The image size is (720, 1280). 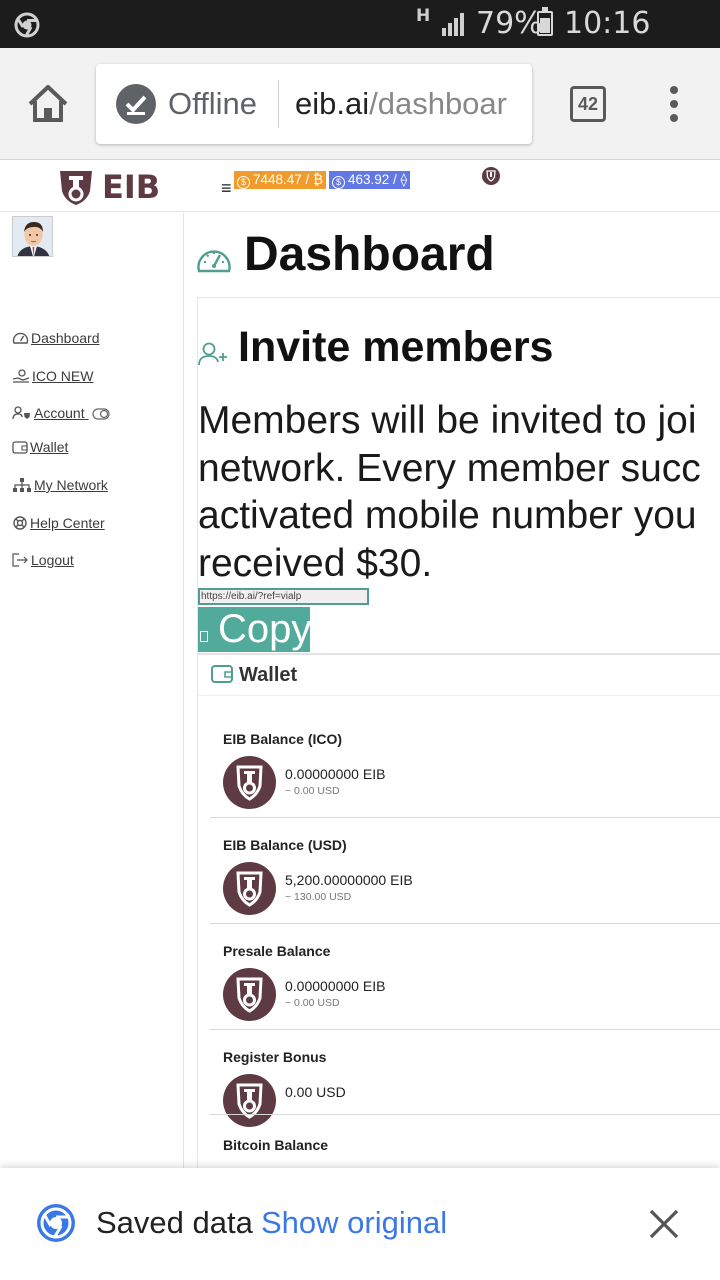 What do you see at coordinates (136, 104) in the screenshot?
I see `offline-check-icon` at bounding box center [136, 104].